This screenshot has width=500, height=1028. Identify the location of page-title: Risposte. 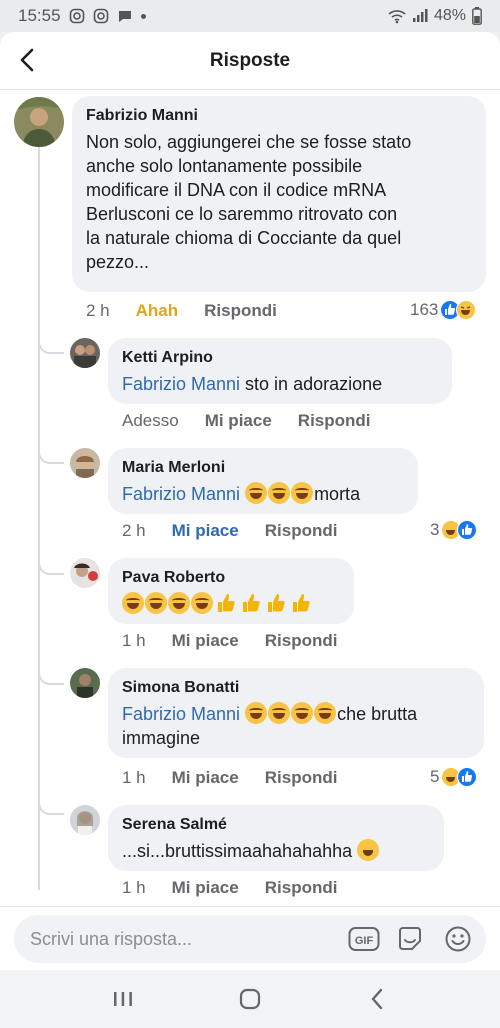
(250, 60).